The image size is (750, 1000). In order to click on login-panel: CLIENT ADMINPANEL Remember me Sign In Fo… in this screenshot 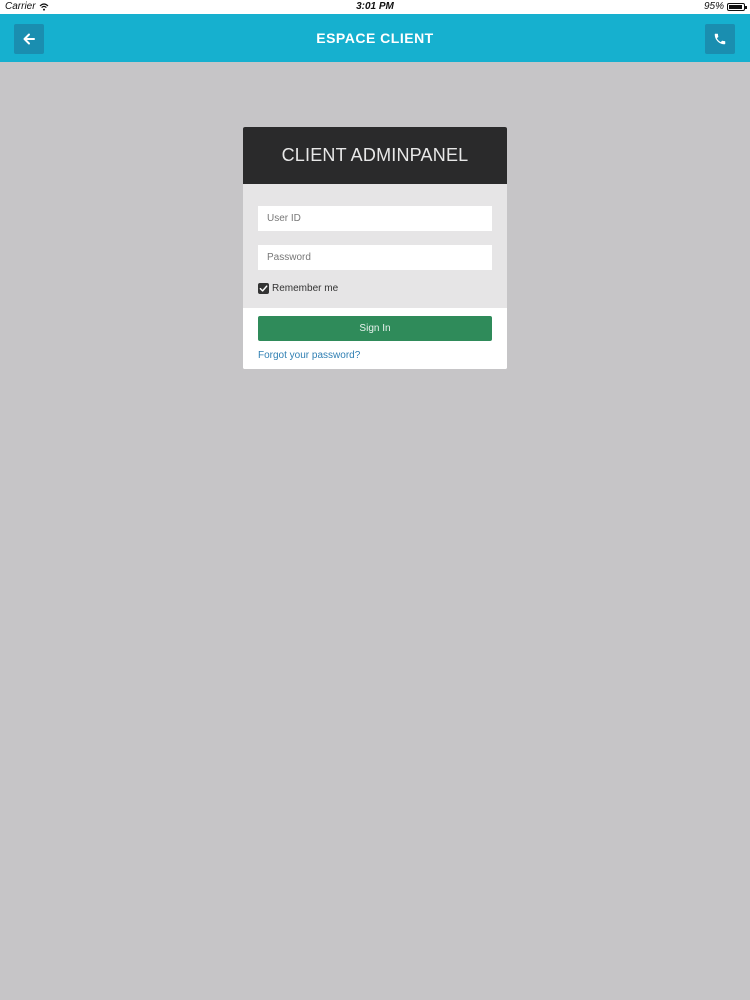, I will do `click(375, 248)`.